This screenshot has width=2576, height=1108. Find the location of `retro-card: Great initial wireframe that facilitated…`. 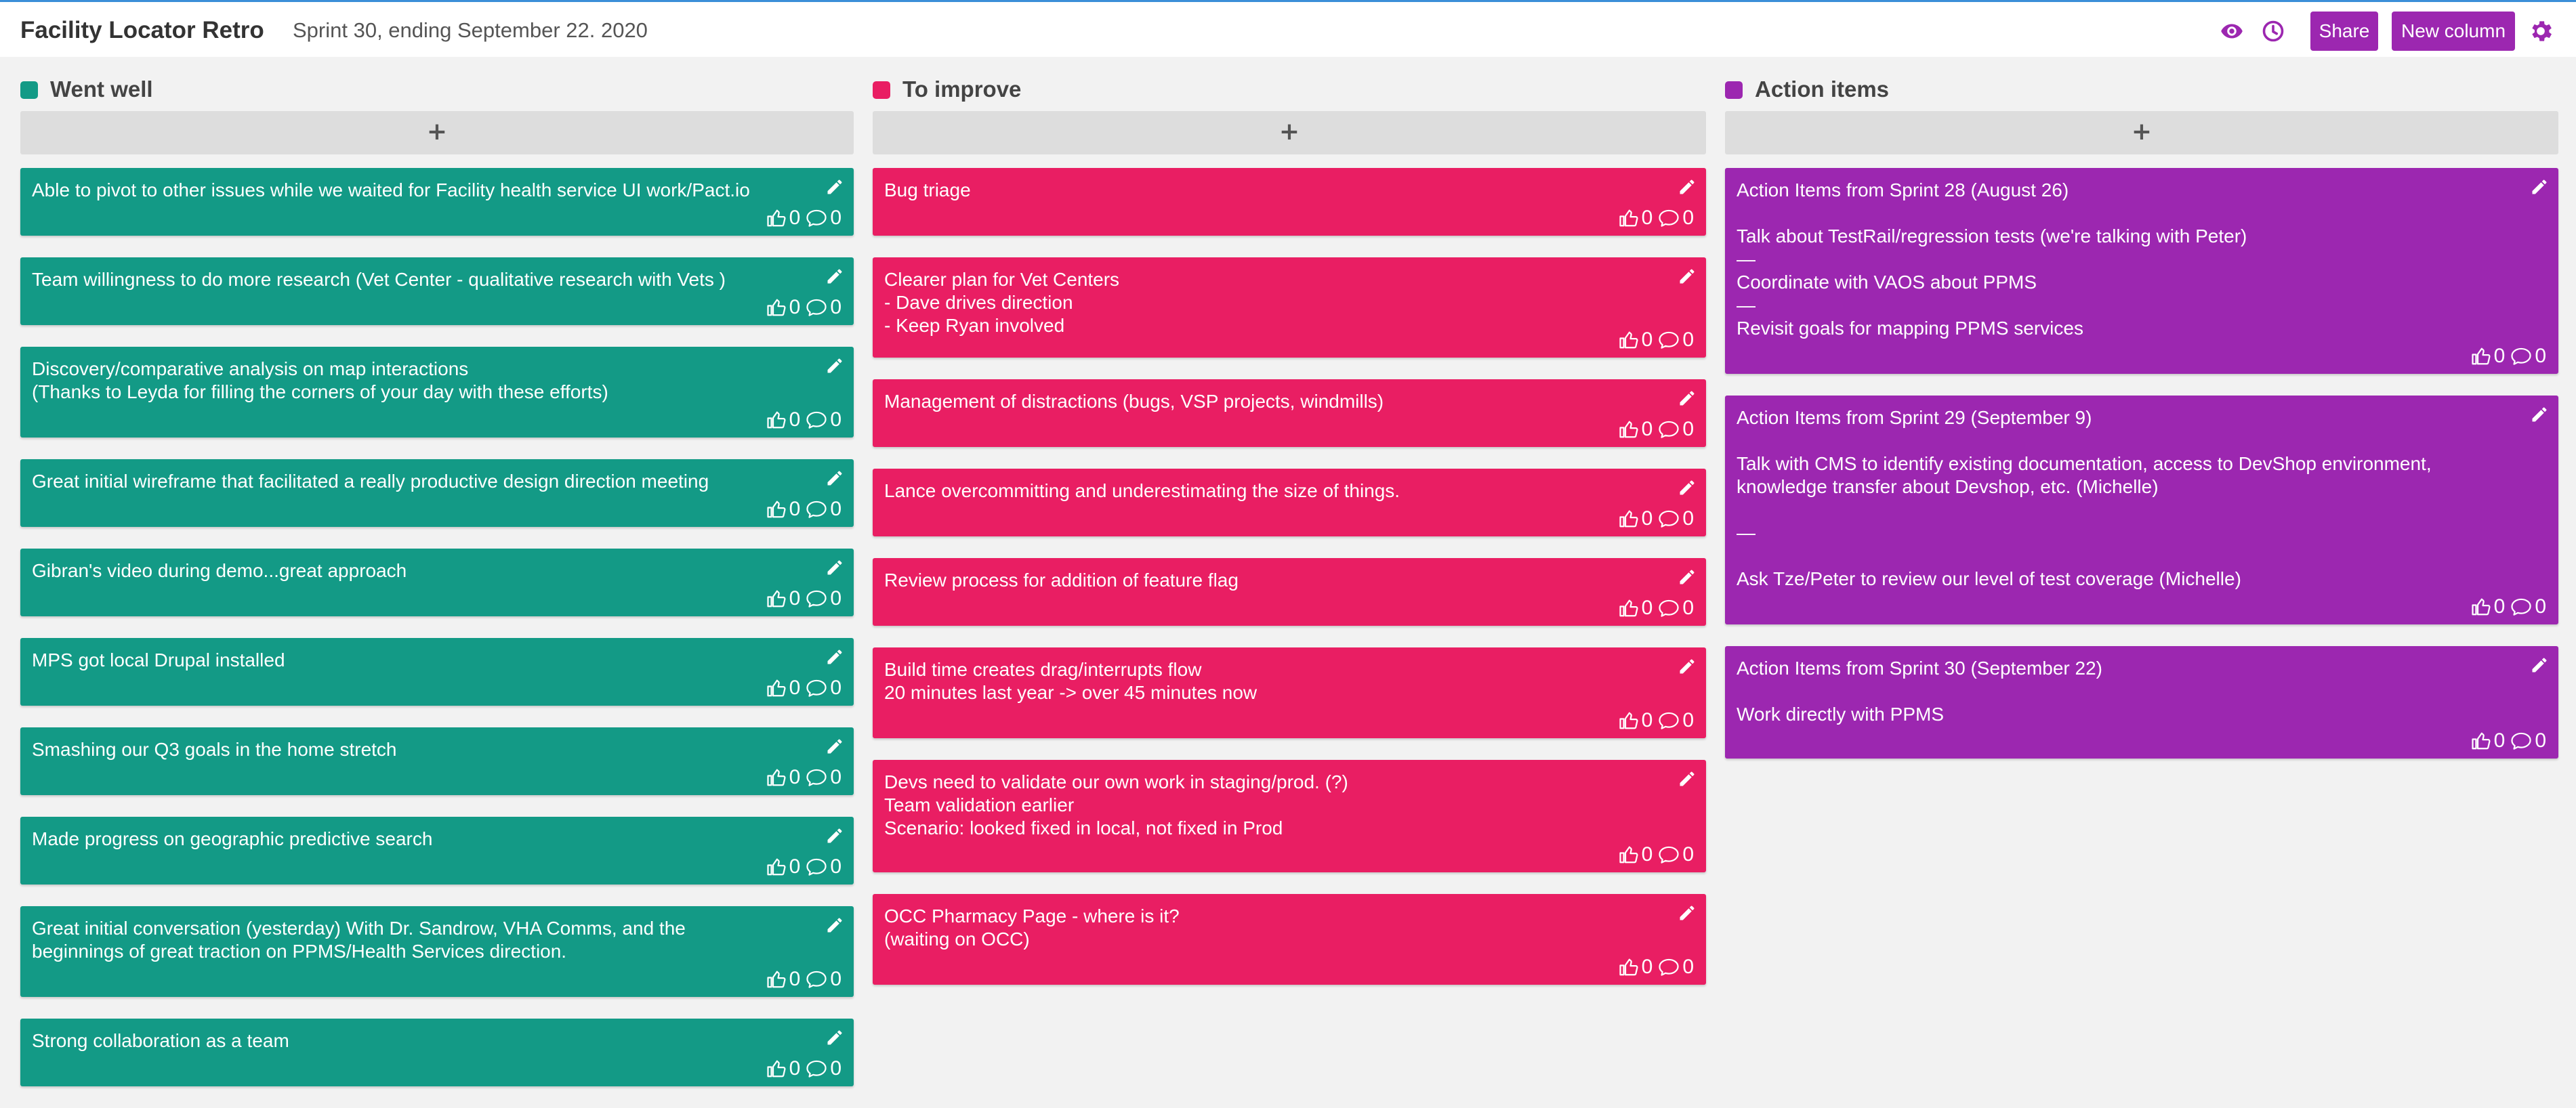

retro-card: Great initial wireframe that facilitated… is located at coordinates (437, 493).